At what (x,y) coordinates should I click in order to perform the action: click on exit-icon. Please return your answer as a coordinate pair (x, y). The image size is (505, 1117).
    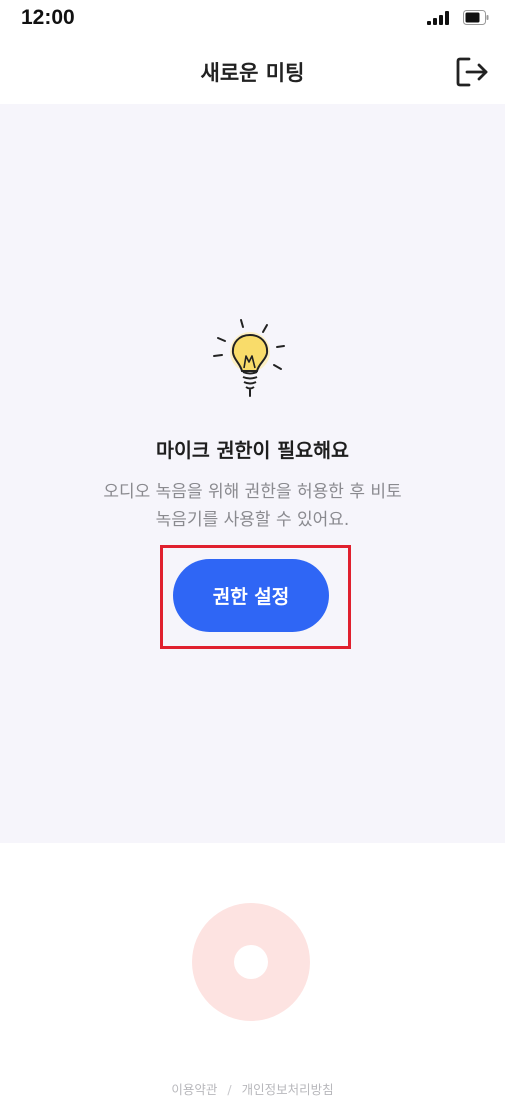
    Looking at the image, I should click on (472, 72).